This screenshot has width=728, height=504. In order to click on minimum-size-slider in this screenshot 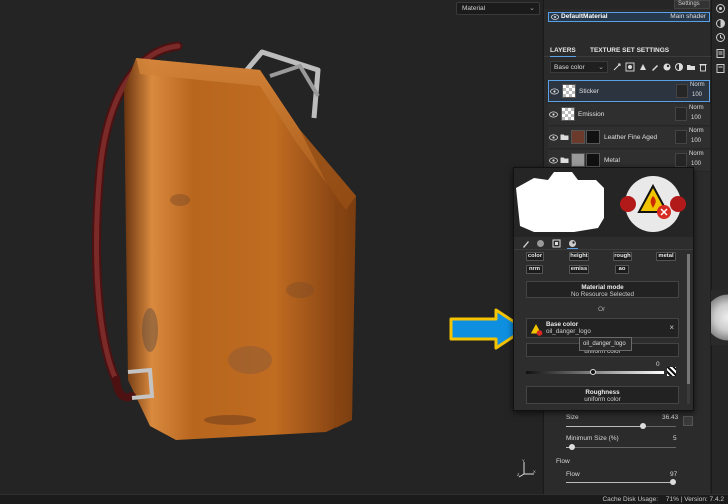, I will do `click(621, 447)`.